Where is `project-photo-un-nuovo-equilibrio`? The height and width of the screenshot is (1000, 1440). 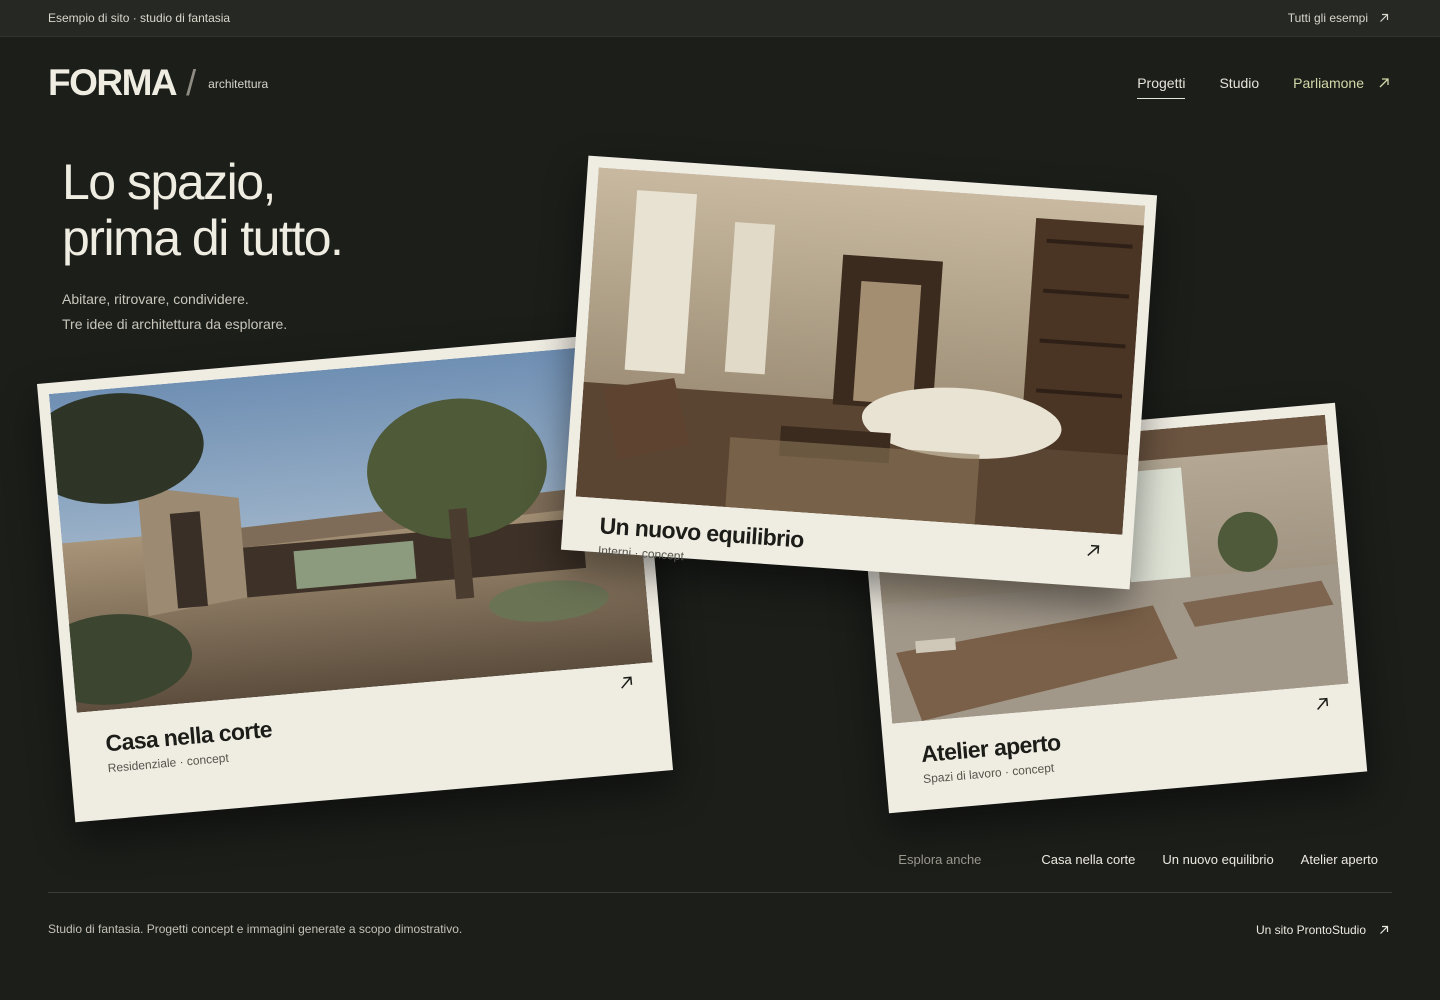
project-photo-un-nuovo-equilibrio is located at coordinates (860, 351).